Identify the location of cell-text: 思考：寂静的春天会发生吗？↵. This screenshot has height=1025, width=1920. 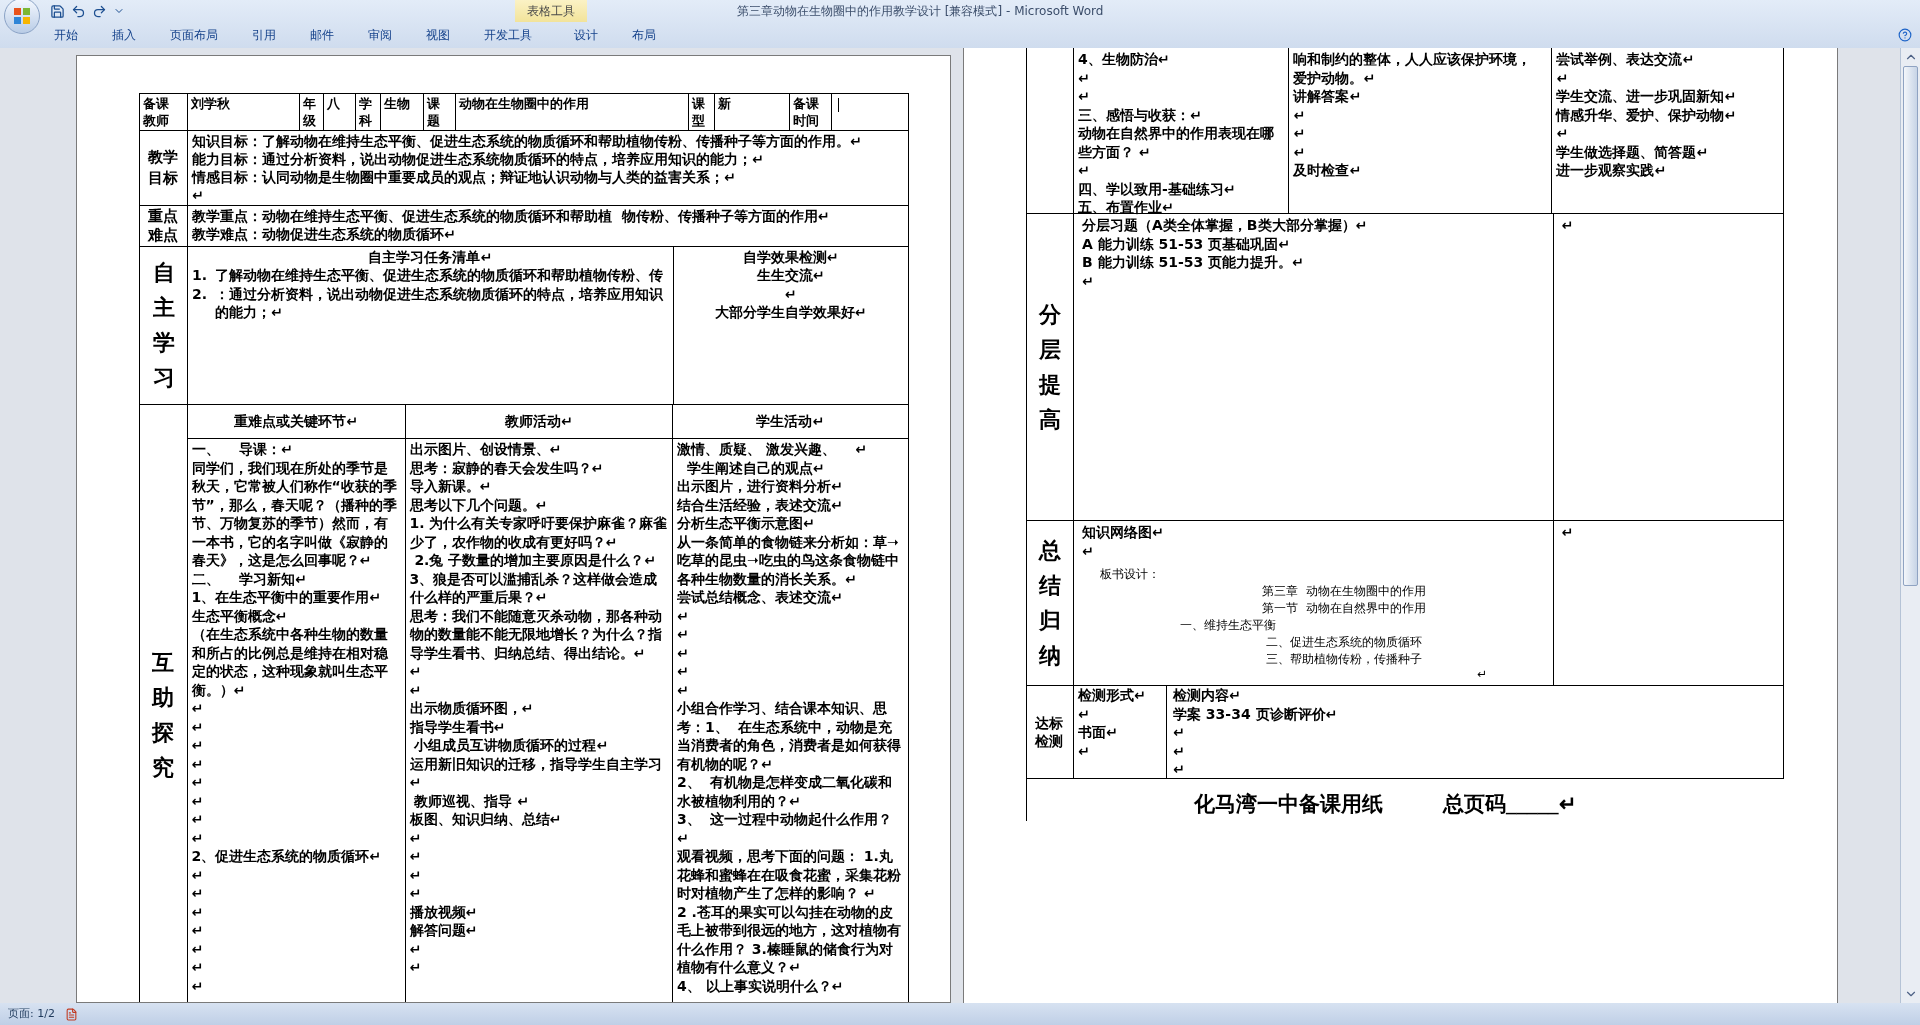
(507, 467).